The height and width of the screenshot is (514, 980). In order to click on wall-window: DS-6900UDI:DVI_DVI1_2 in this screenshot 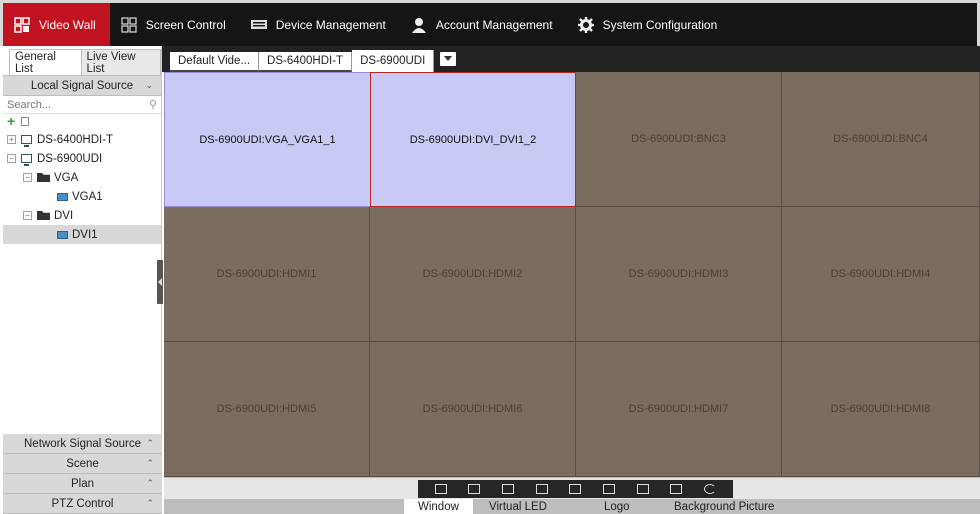, I will do `click(473, 139)`.